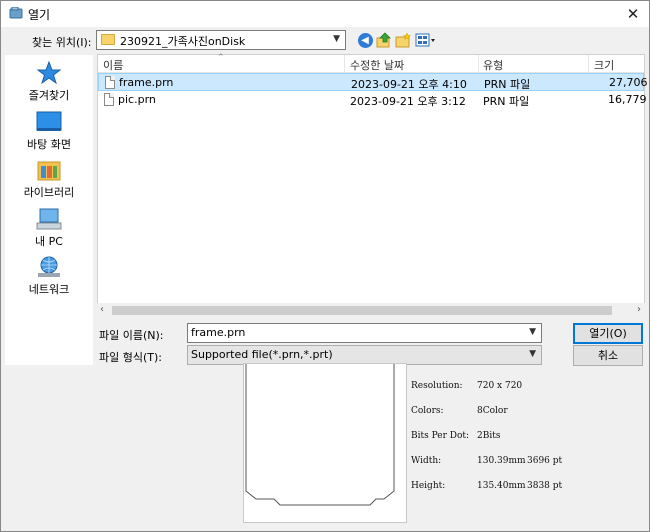 This screenshot has width=650, height=532. Describe the element at coordinates (501, 486) in the screenshot. I see `height-mm-value: 135.40mm` at that location.